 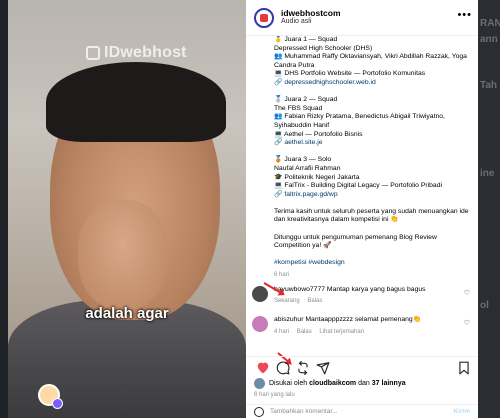 I want to click on backdrop-left, so click(x=4, y=209).